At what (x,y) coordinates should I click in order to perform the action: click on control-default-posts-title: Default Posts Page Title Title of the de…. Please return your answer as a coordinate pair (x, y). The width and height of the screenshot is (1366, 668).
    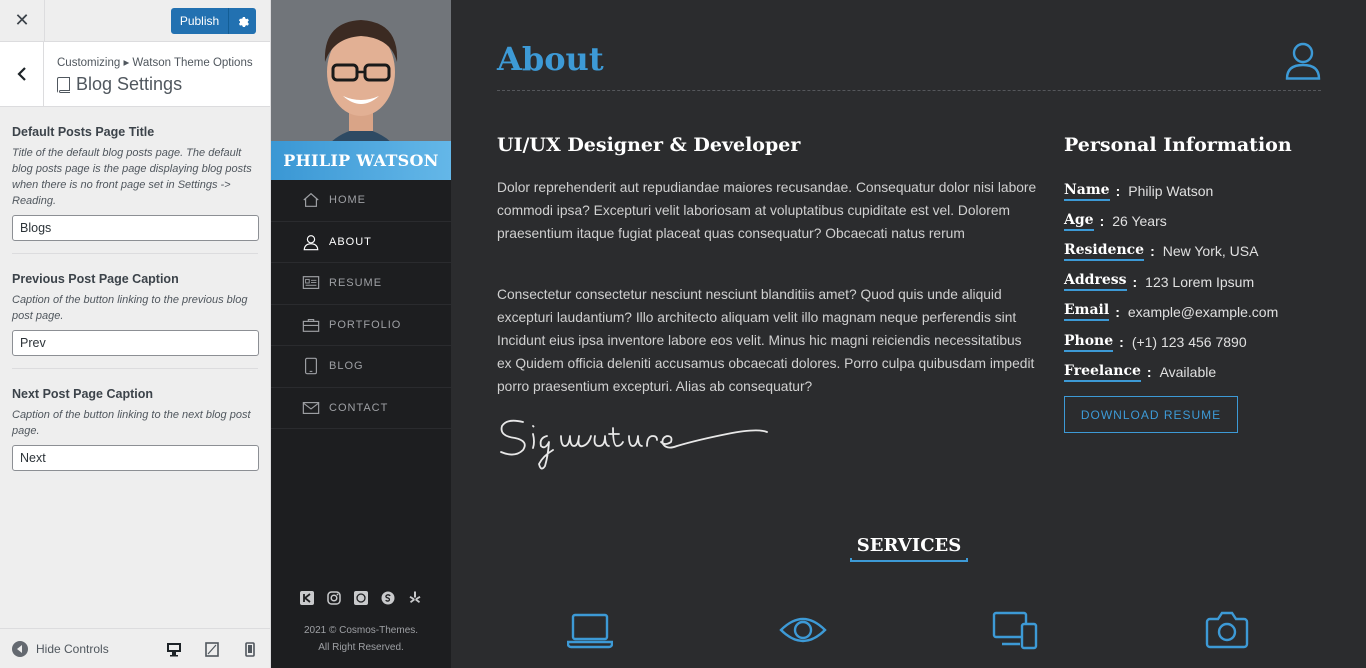
    Looking at the image, I should click on (135, 180).